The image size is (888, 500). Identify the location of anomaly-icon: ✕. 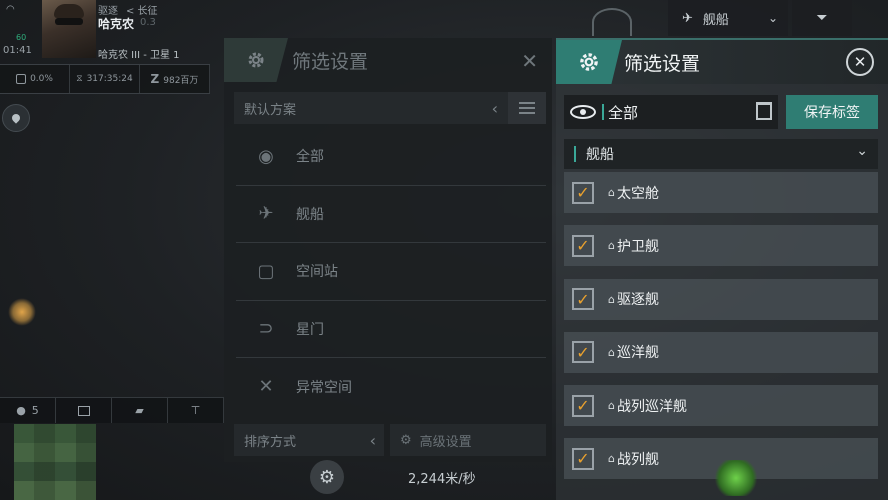
(266, 387).